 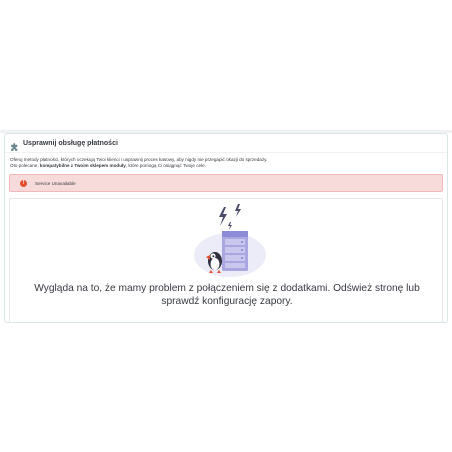 I want to click on service-unavailable-alert: ! Service Unavailable, so click(x=226, y=183).